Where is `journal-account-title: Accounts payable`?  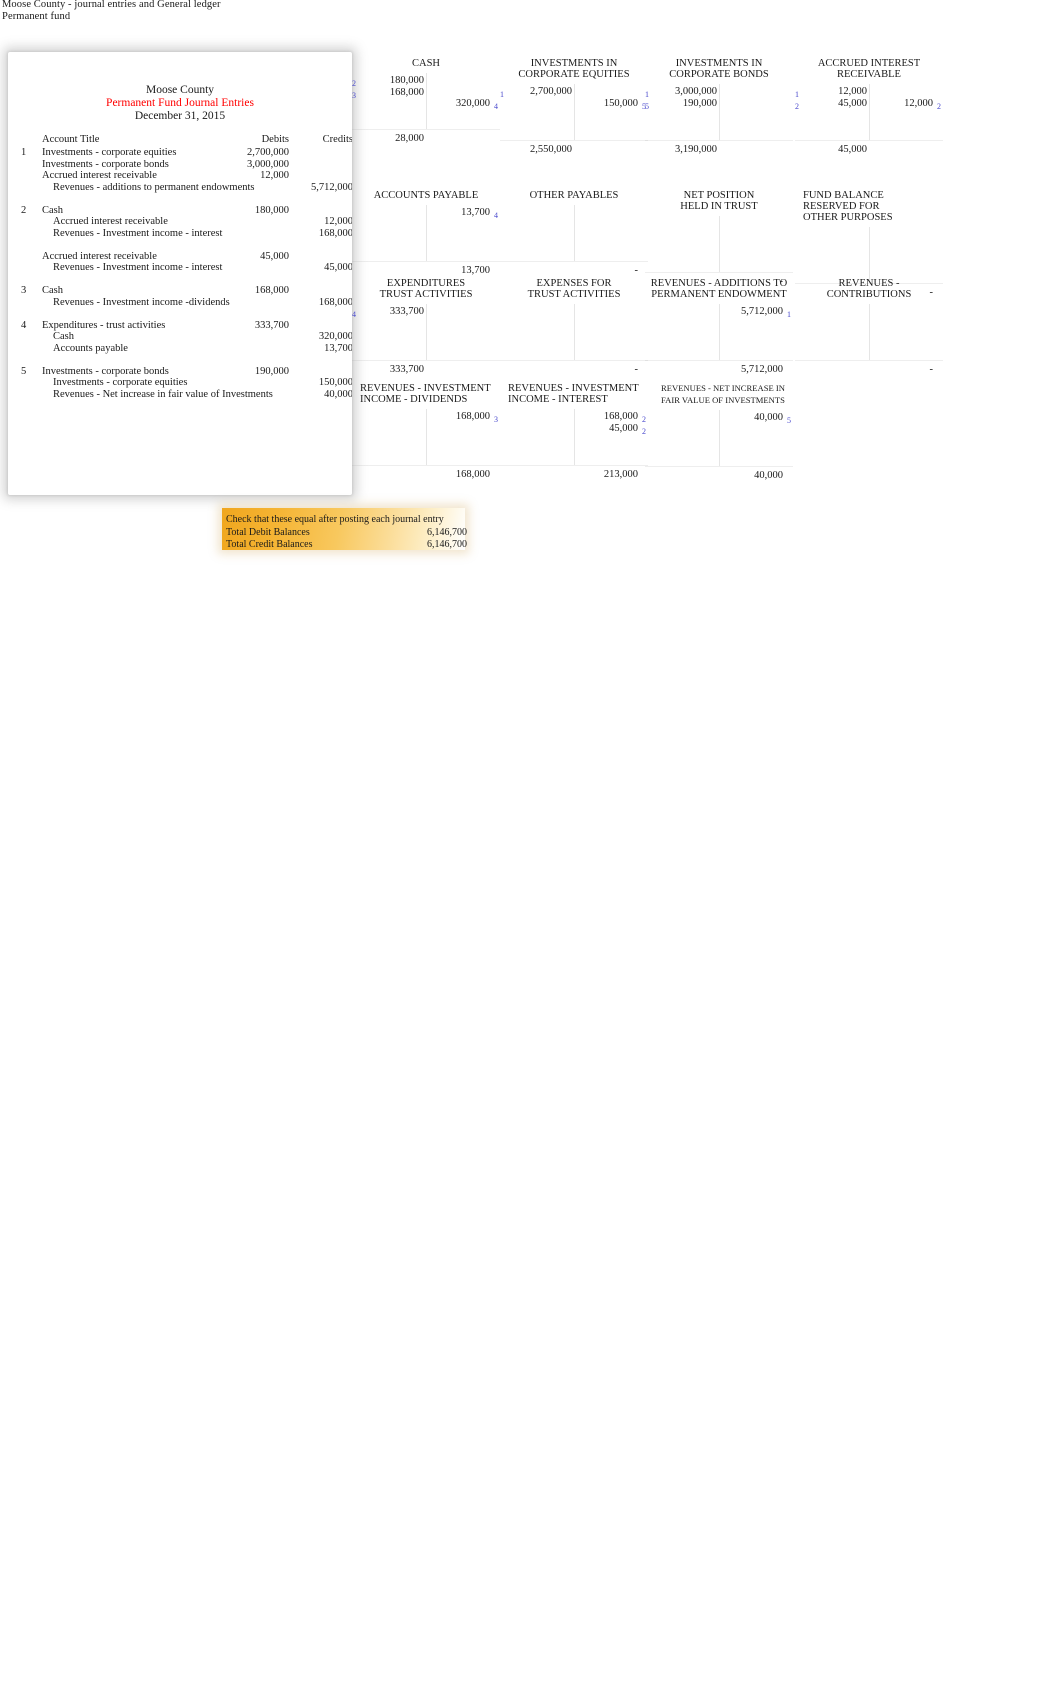 journal-account-title: Accounts payable is located at coordinates (90, 348).